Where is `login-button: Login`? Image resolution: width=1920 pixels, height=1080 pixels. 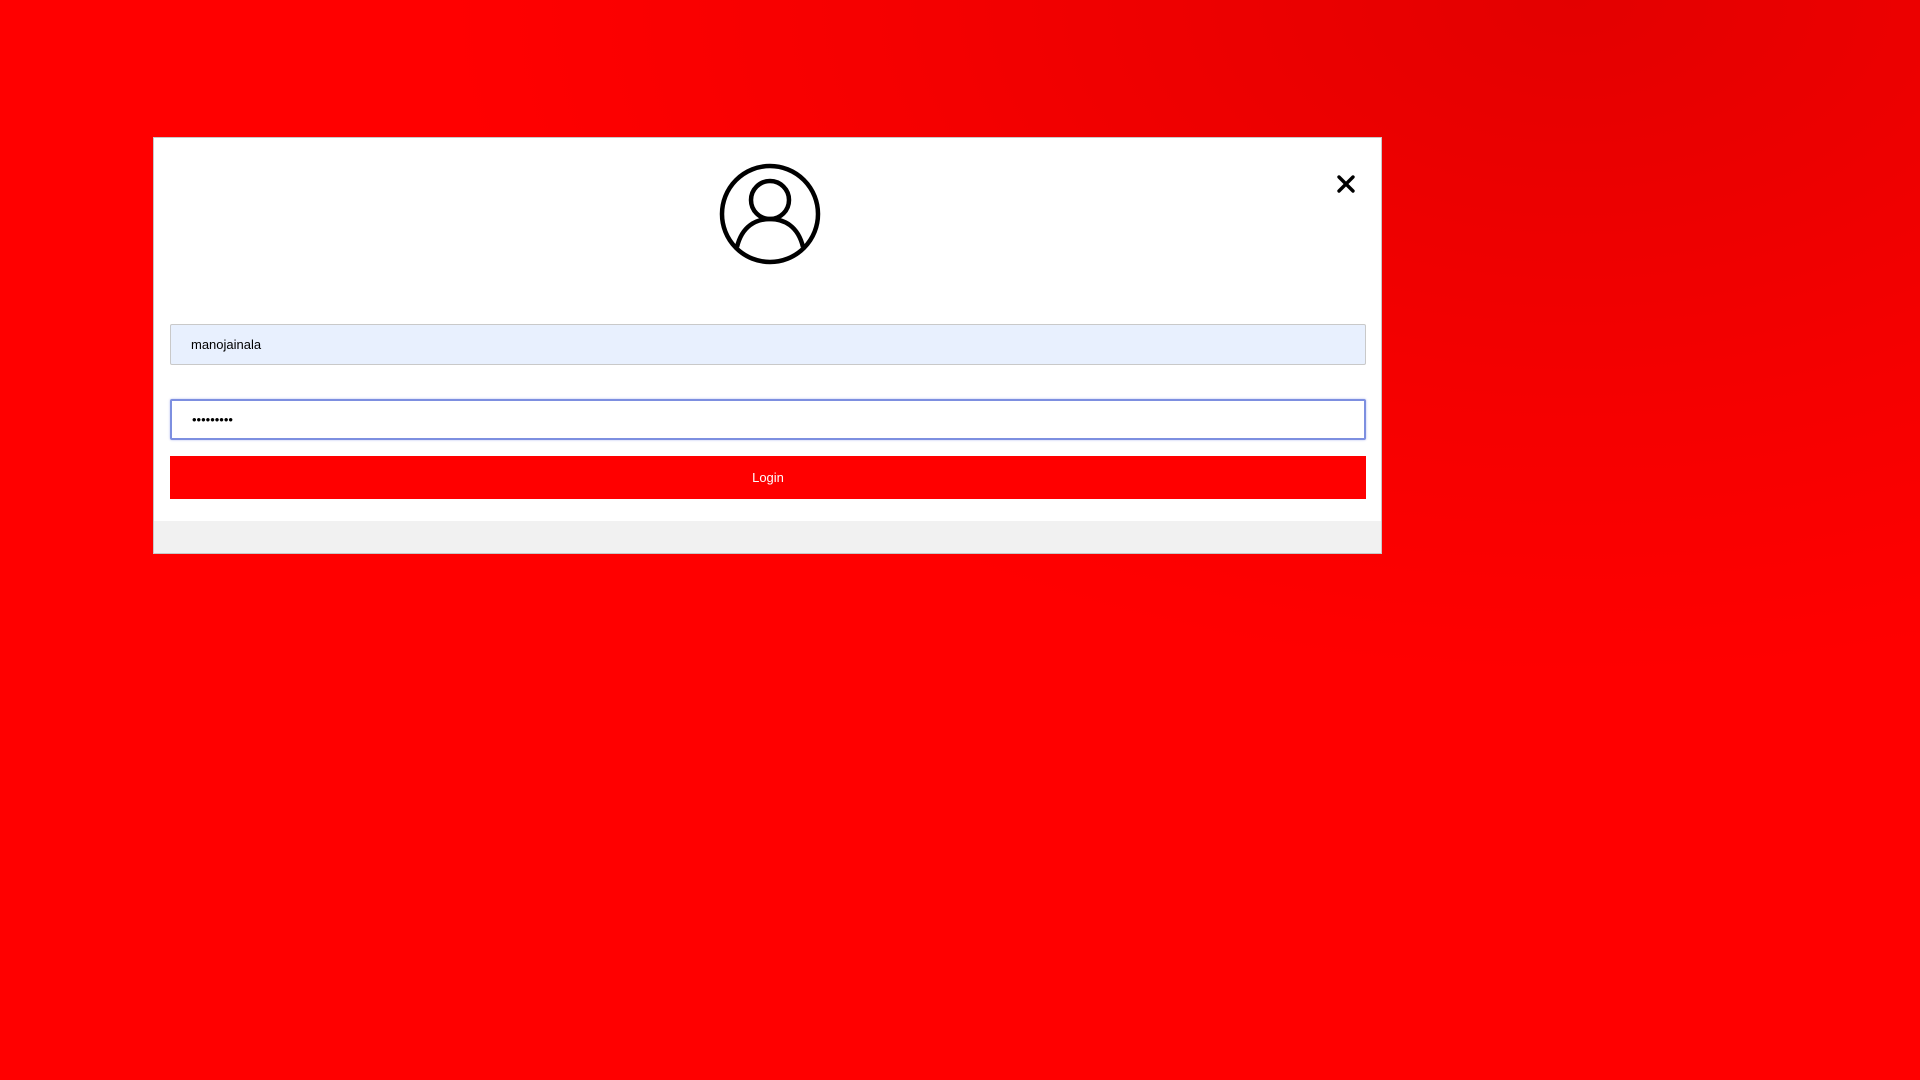 login-button: Login is located at coordinates (768, 477).